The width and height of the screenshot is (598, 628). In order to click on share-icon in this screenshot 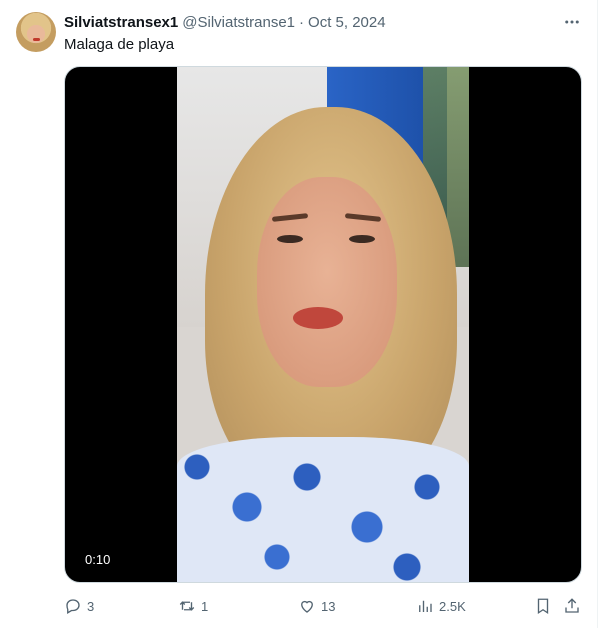, I will do `click(572, 605)`.